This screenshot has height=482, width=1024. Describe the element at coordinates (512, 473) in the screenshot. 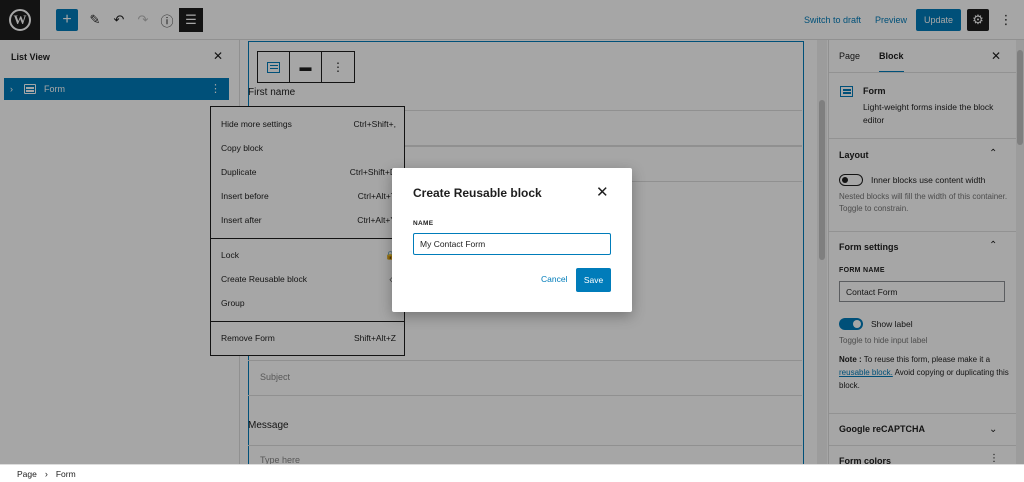

I see `breadcrumb: Page › Form` at that location.